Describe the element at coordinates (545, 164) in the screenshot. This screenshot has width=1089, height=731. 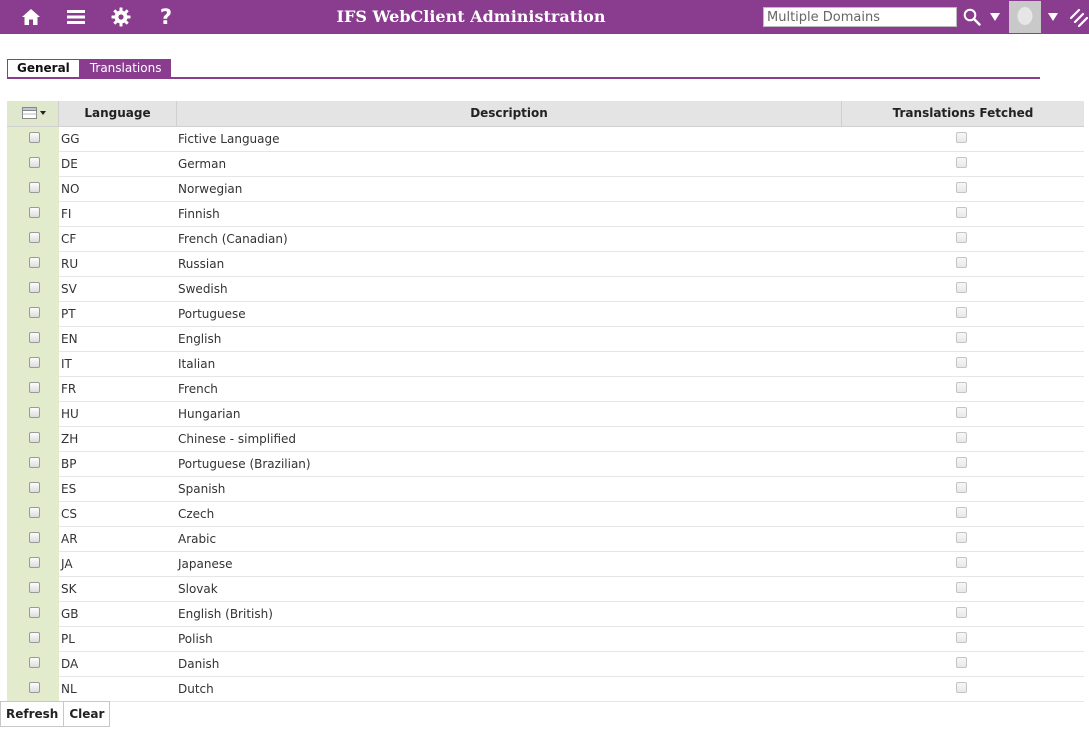
I see `table-row: DE German` at that location.